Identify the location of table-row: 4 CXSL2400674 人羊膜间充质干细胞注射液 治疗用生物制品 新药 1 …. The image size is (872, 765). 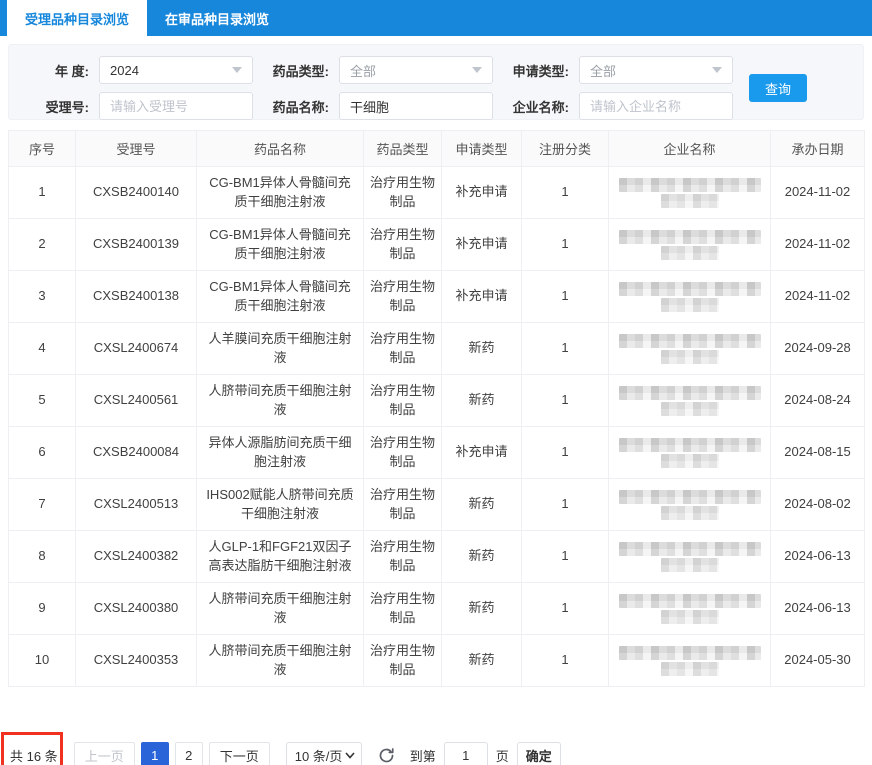
(436, 348).